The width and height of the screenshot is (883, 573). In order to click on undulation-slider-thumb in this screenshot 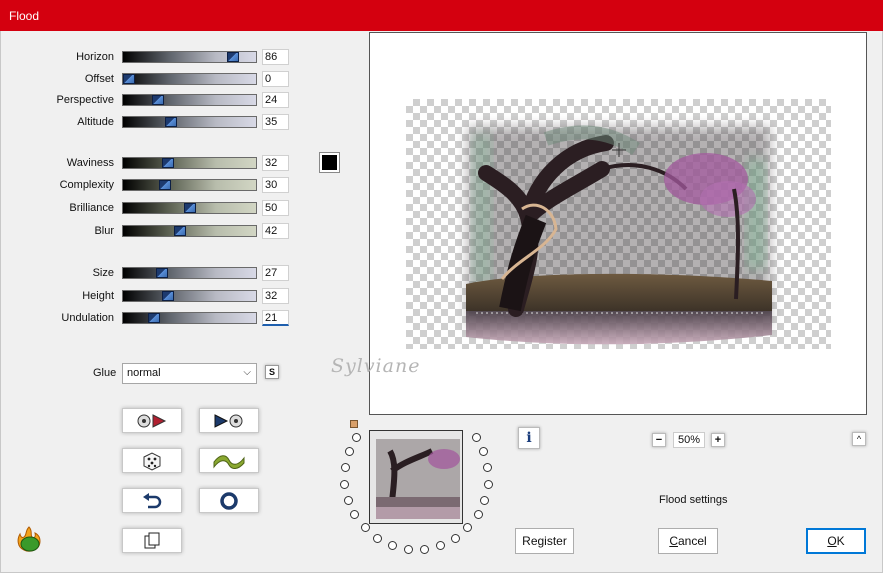, I will do `click(154, 318)`.